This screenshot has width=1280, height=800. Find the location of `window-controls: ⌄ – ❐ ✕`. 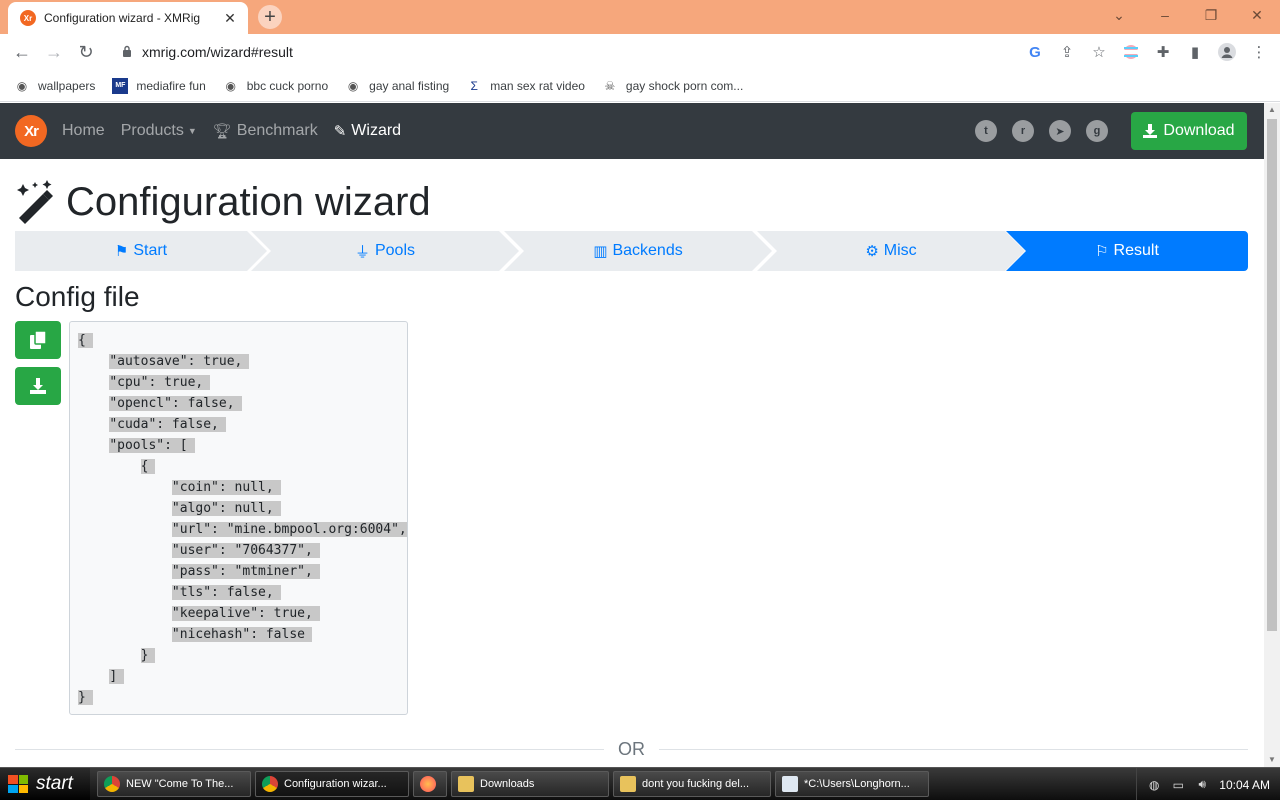

window-controls: ⌄ – ❐ ✕ is located at coordinates (1188, 15).